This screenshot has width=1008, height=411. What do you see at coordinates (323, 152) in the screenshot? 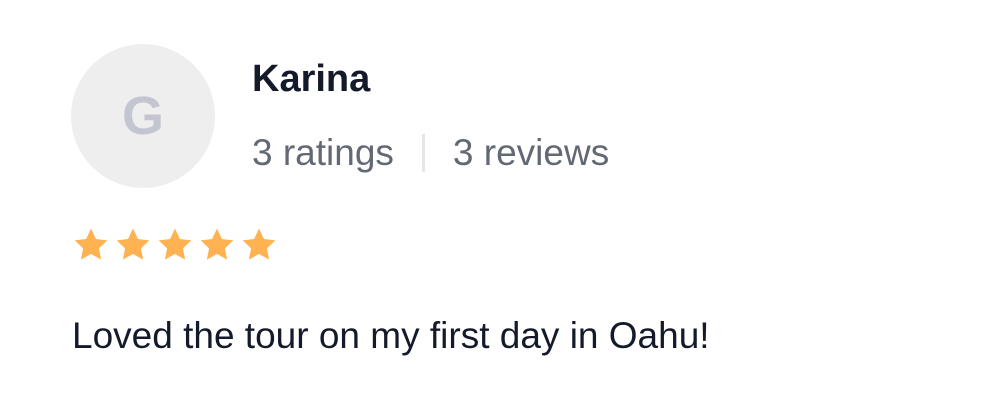
I see `ratings-count: 3 ratings` at bounding box center [323, 152].